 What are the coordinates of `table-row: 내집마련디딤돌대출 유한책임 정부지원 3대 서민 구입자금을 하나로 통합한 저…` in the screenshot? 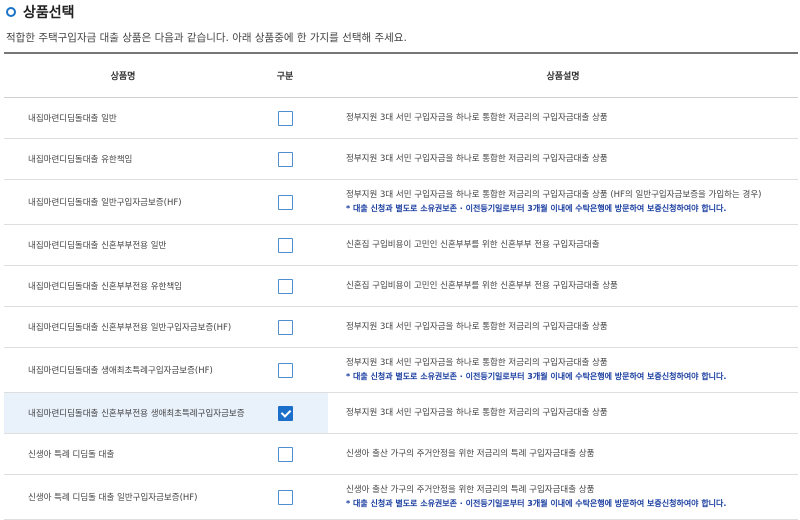 It's located at (401, 159).